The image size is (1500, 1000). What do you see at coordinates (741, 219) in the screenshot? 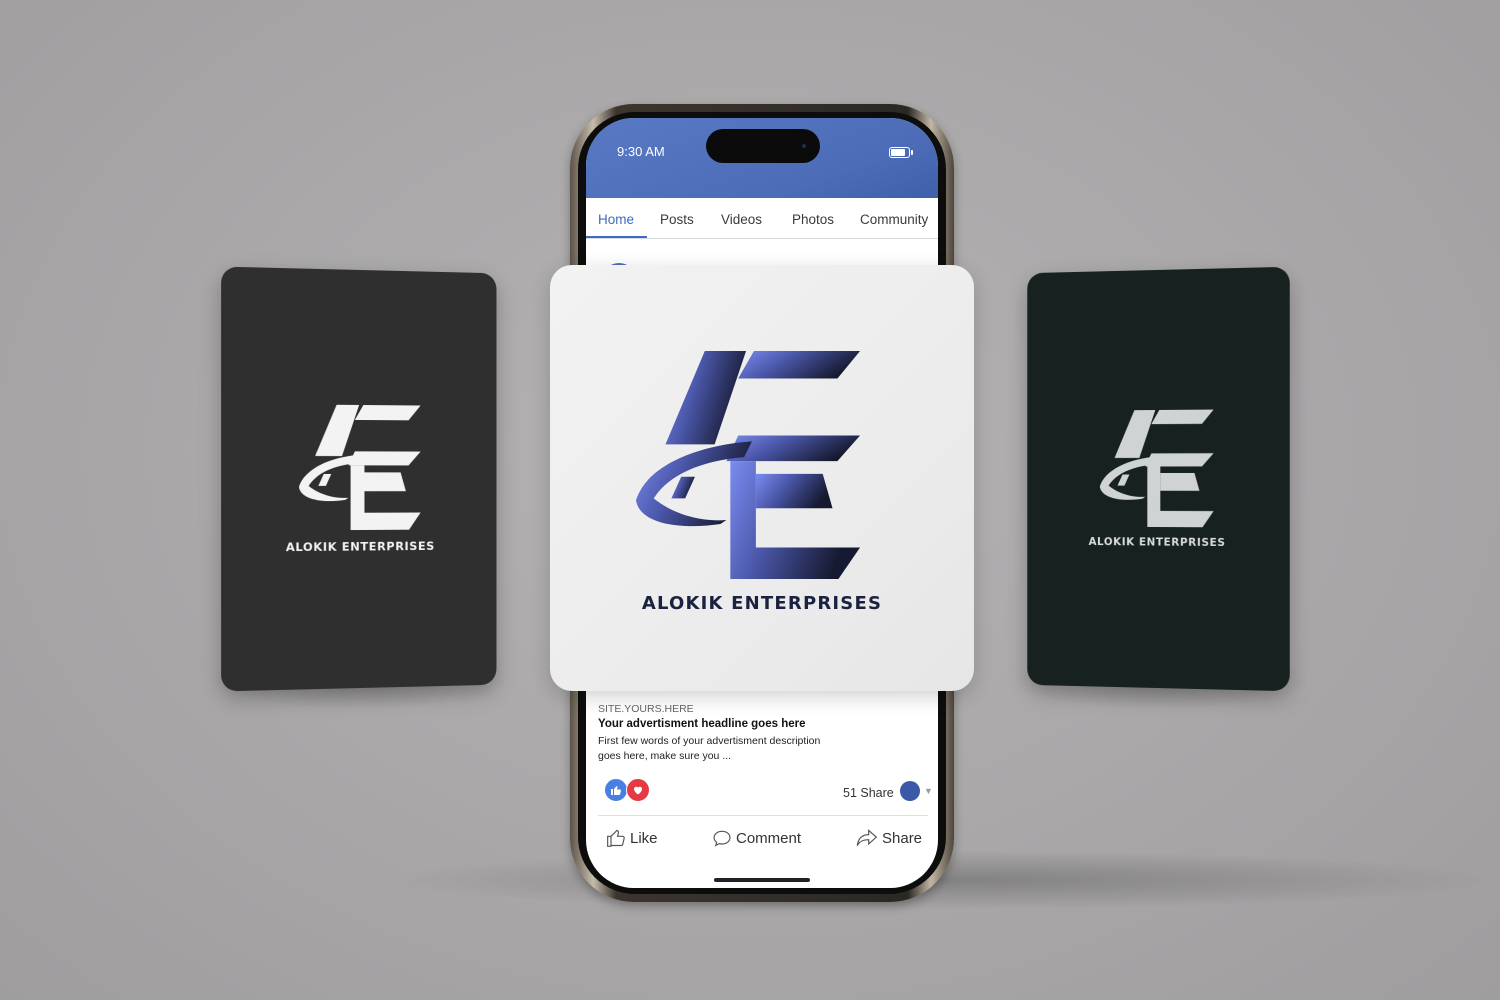
I see `tab-videos: Videos` at bounding box center [741, 219].